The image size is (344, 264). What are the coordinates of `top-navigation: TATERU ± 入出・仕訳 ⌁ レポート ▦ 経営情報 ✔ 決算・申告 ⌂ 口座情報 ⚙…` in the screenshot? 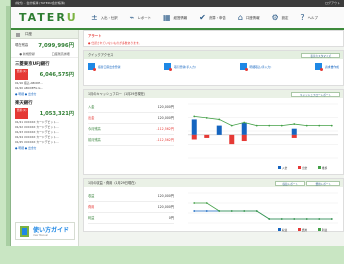 It's located at (177, 18).